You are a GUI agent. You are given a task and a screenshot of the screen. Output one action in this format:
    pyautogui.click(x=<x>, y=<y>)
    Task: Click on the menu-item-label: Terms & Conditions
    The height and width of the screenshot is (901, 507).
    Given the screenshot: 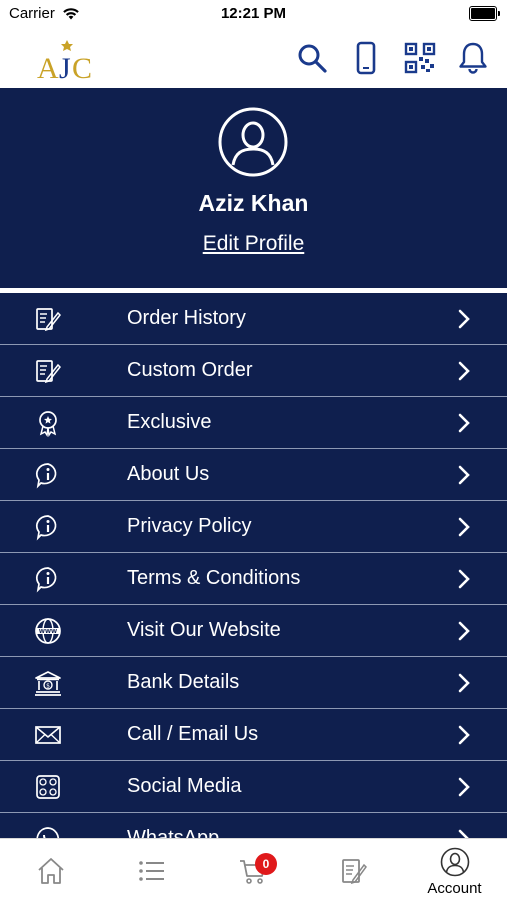 What is the action you would take?
    pyautogui.click(x=214, y=578)
    